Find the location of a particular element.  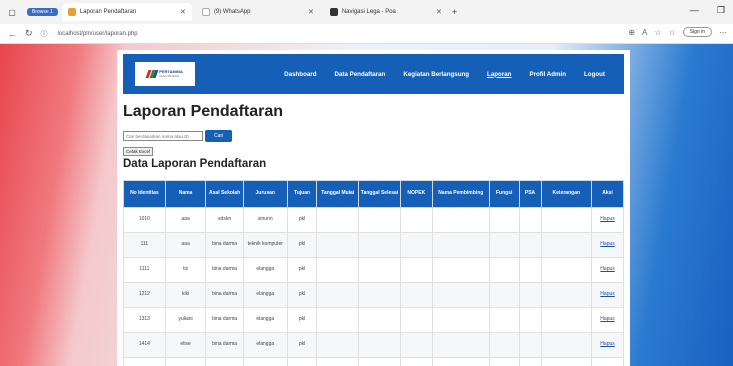

nav-dashboard: Dashboard is located at coordinates (300, 74).